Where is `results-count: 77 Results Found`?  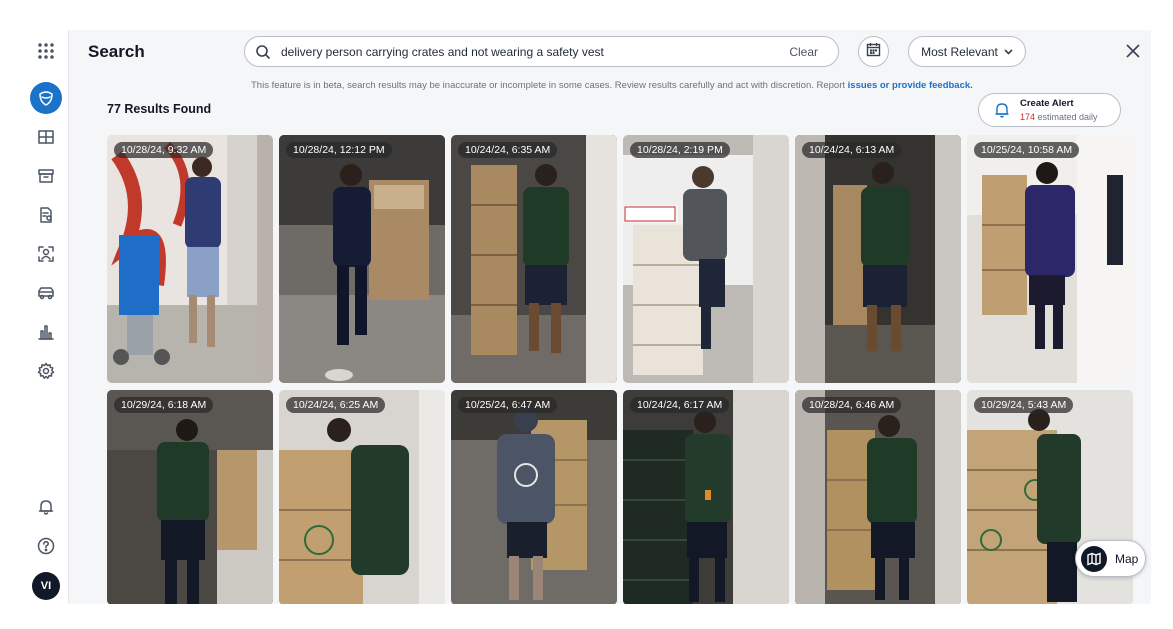
results-count: 77 Results Found is located at coordinates (159, 109).